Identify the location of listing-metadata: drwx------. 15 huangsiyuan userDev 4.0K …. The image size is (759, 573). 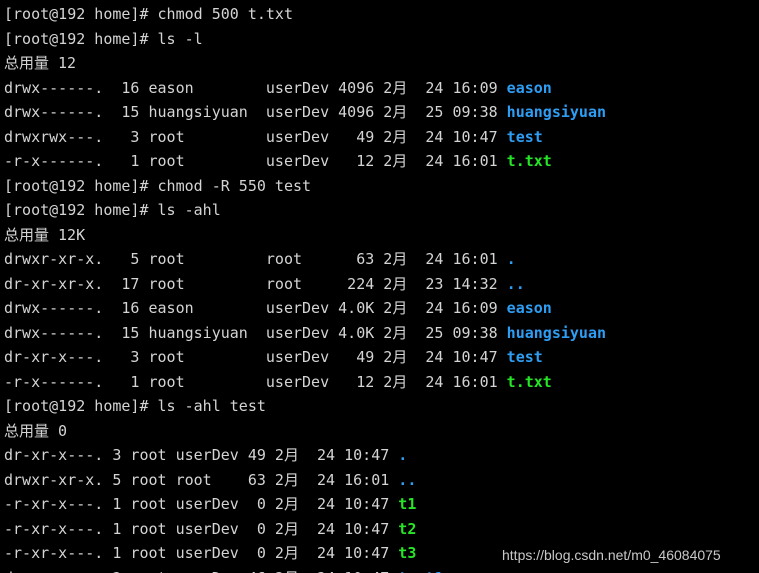
(255, 332).